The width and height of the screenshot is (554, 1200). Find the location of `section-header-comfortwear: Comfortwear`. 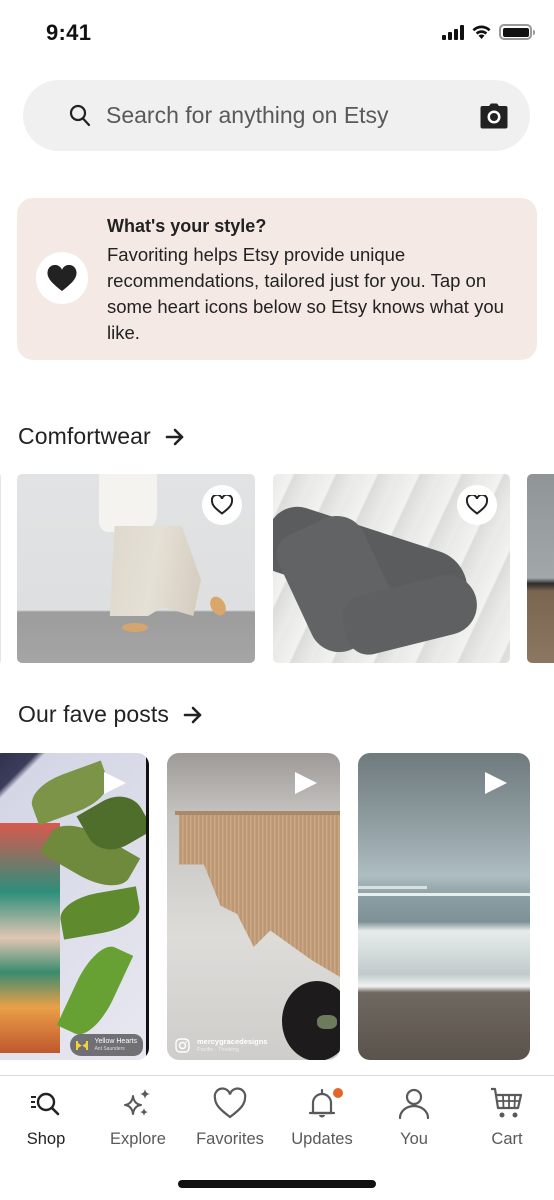

section-header-comfortwear: Comfortwear is located at coordinates (101, 436).